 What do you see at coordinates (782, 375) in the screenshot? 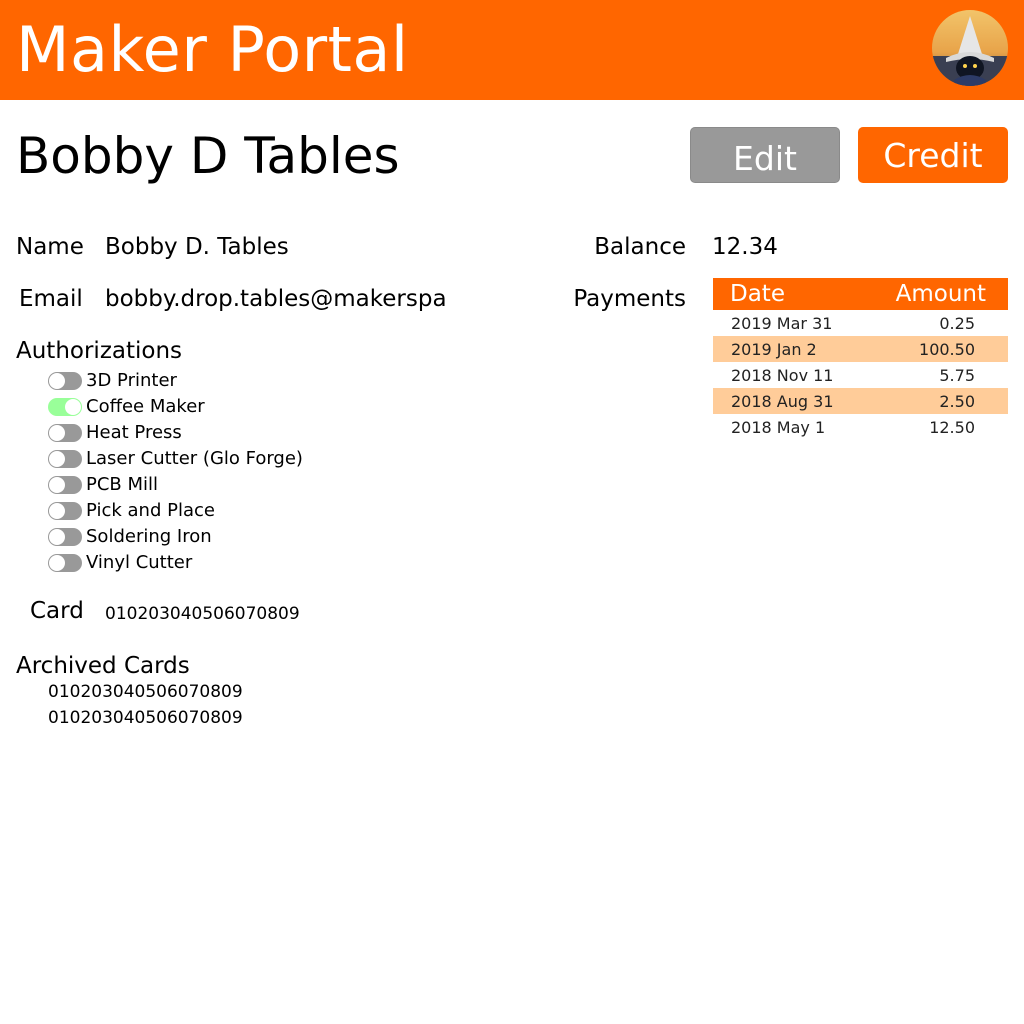
I see `payment-date: 2018 Nov 11` at bounding box center [782, 375].